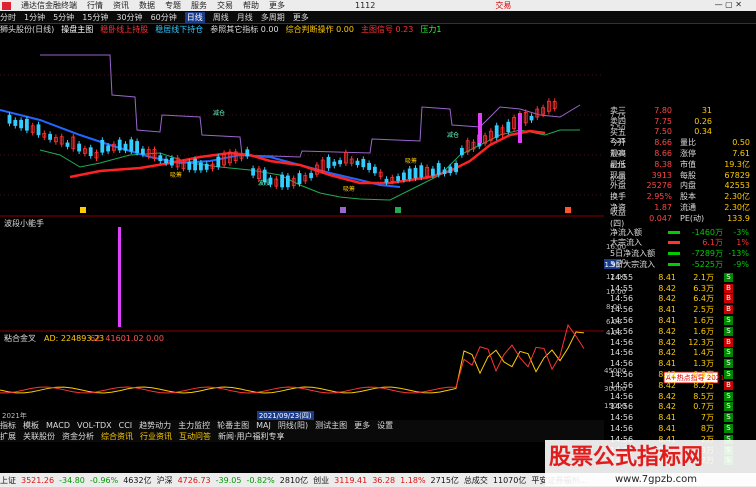 This screenshot has height=487, width=756. Describe the element at coordinates (626, 243) in the screenshot. I see `fund-flow-label: 大宗流入` at that location.